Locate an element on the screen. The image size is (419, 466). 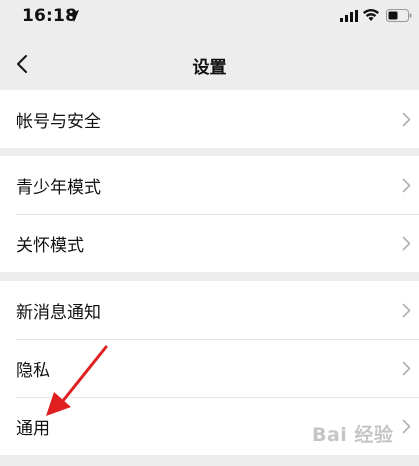
battery-icon is located at coordinates (399, 15).